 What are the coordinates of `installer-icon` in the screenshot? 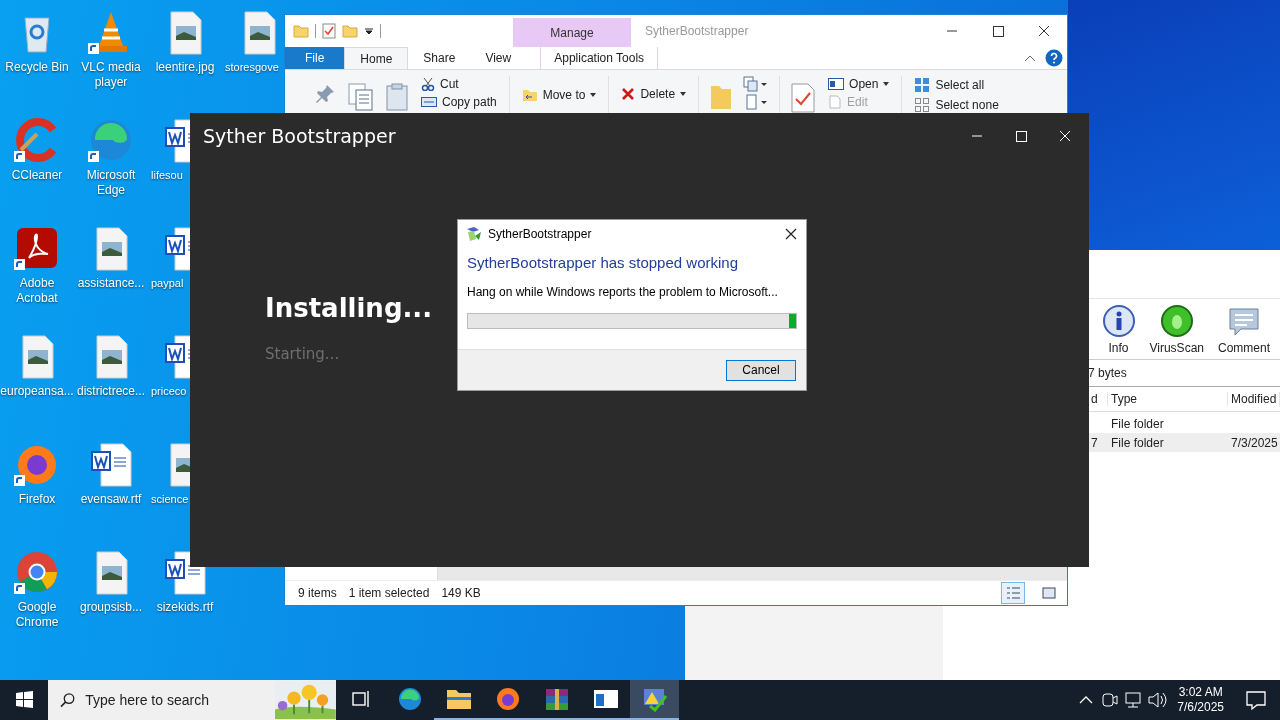 It's located at (654, 699).